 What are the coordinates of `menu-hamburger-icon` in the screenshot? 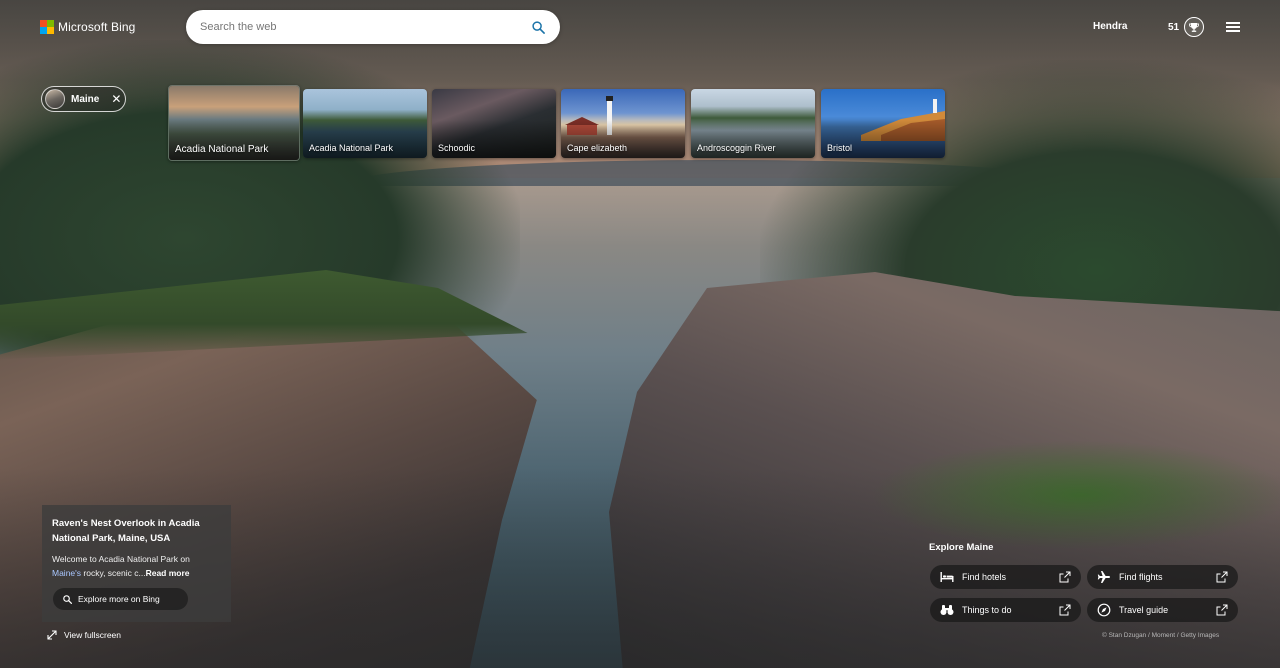 It's located at (1233, 27).